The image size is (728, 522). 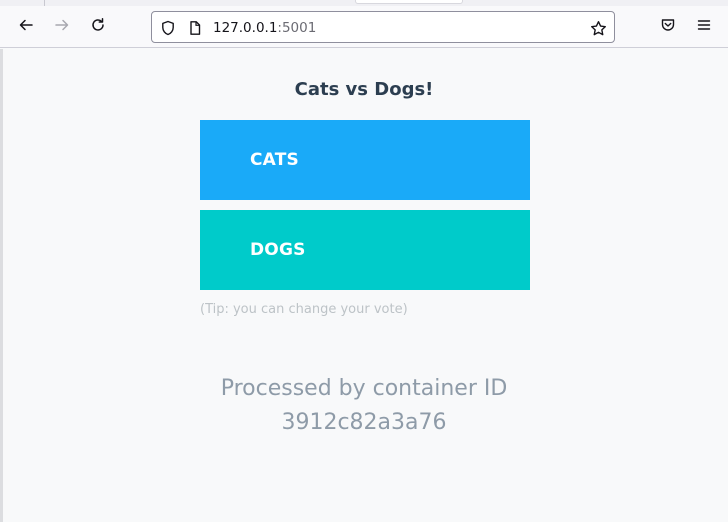 What do you see at coordinates (364, 89) in the screenshot?
I see `page-title: Cats vs Dogs!` at bounding box center [364, 89].